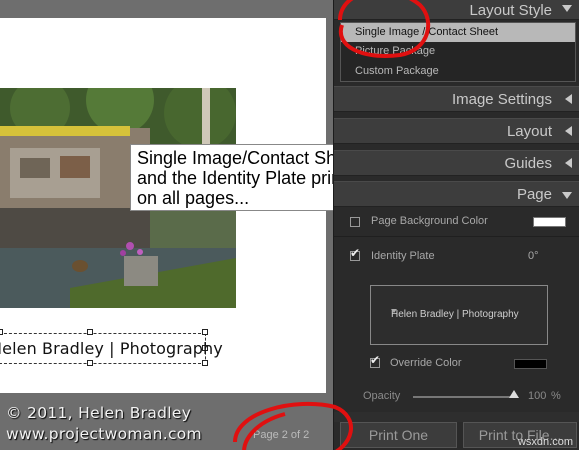 The image size is (579, 450). I want to click on layout-style-header: Layout Style, so click(456, 10).